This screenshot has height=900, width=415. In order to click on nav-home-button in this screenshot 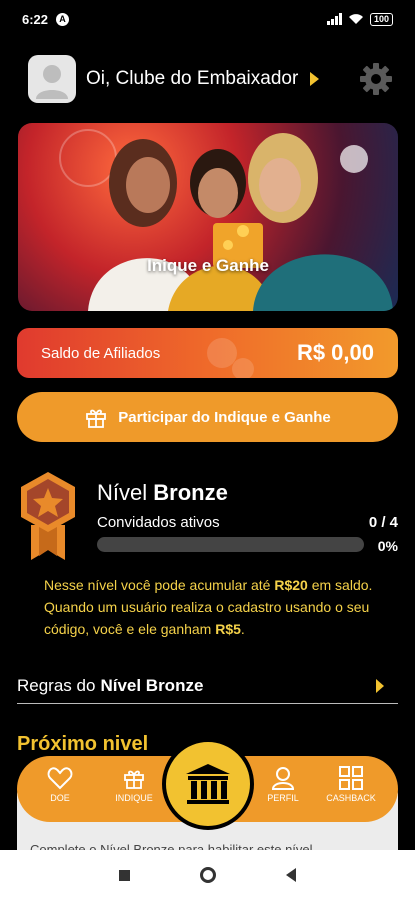, I will do `click(208, 784)`.